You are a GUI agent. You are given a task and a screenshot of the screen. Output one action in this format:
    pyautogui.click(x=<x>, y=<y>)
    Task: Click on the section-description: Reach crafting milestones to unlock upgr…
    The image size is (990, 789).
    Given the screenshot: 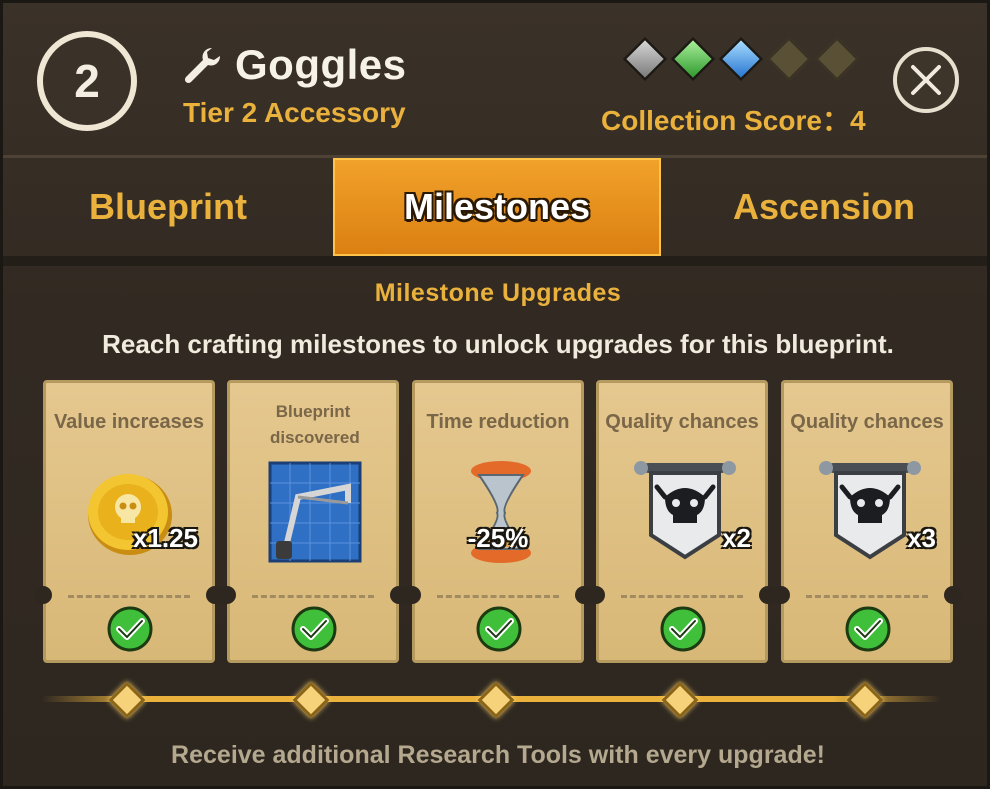 What is the action you would take?
    pyautogui.click(x=498, y=344)
    